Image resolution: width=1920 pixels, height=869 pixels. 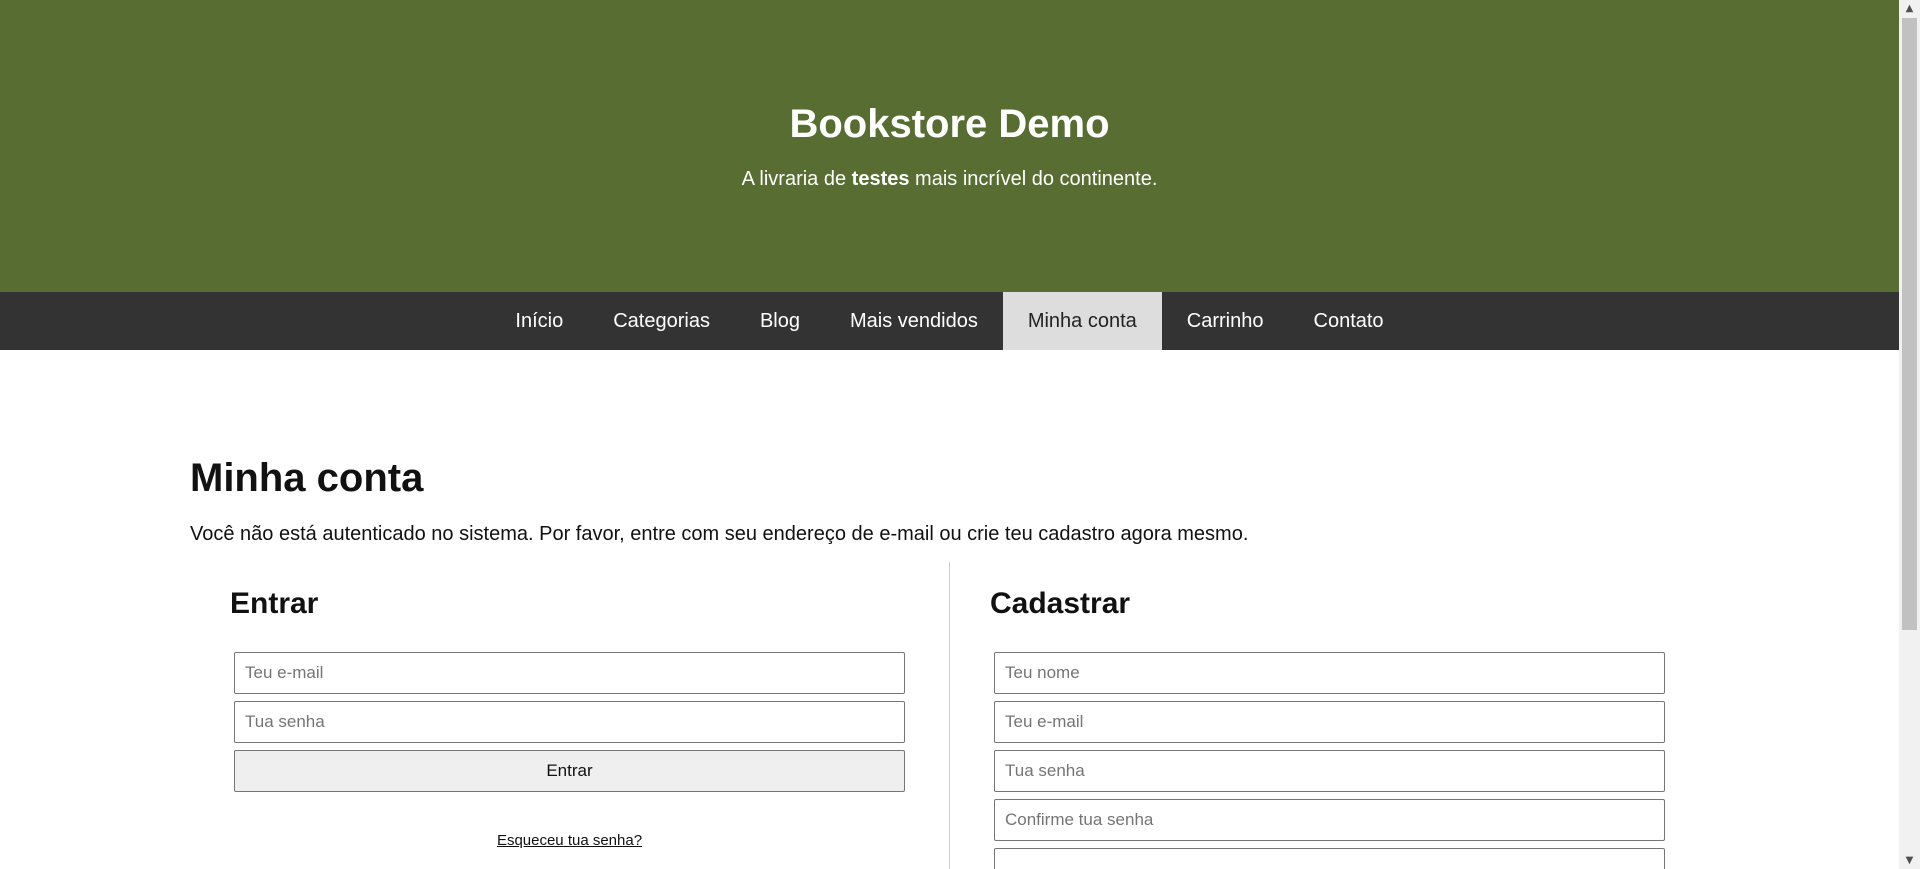 What do you see at coordinates (1909, 8) in the screenshot?
I see `scroll-up-icon: ▲` at bounding box center [1909, 8].